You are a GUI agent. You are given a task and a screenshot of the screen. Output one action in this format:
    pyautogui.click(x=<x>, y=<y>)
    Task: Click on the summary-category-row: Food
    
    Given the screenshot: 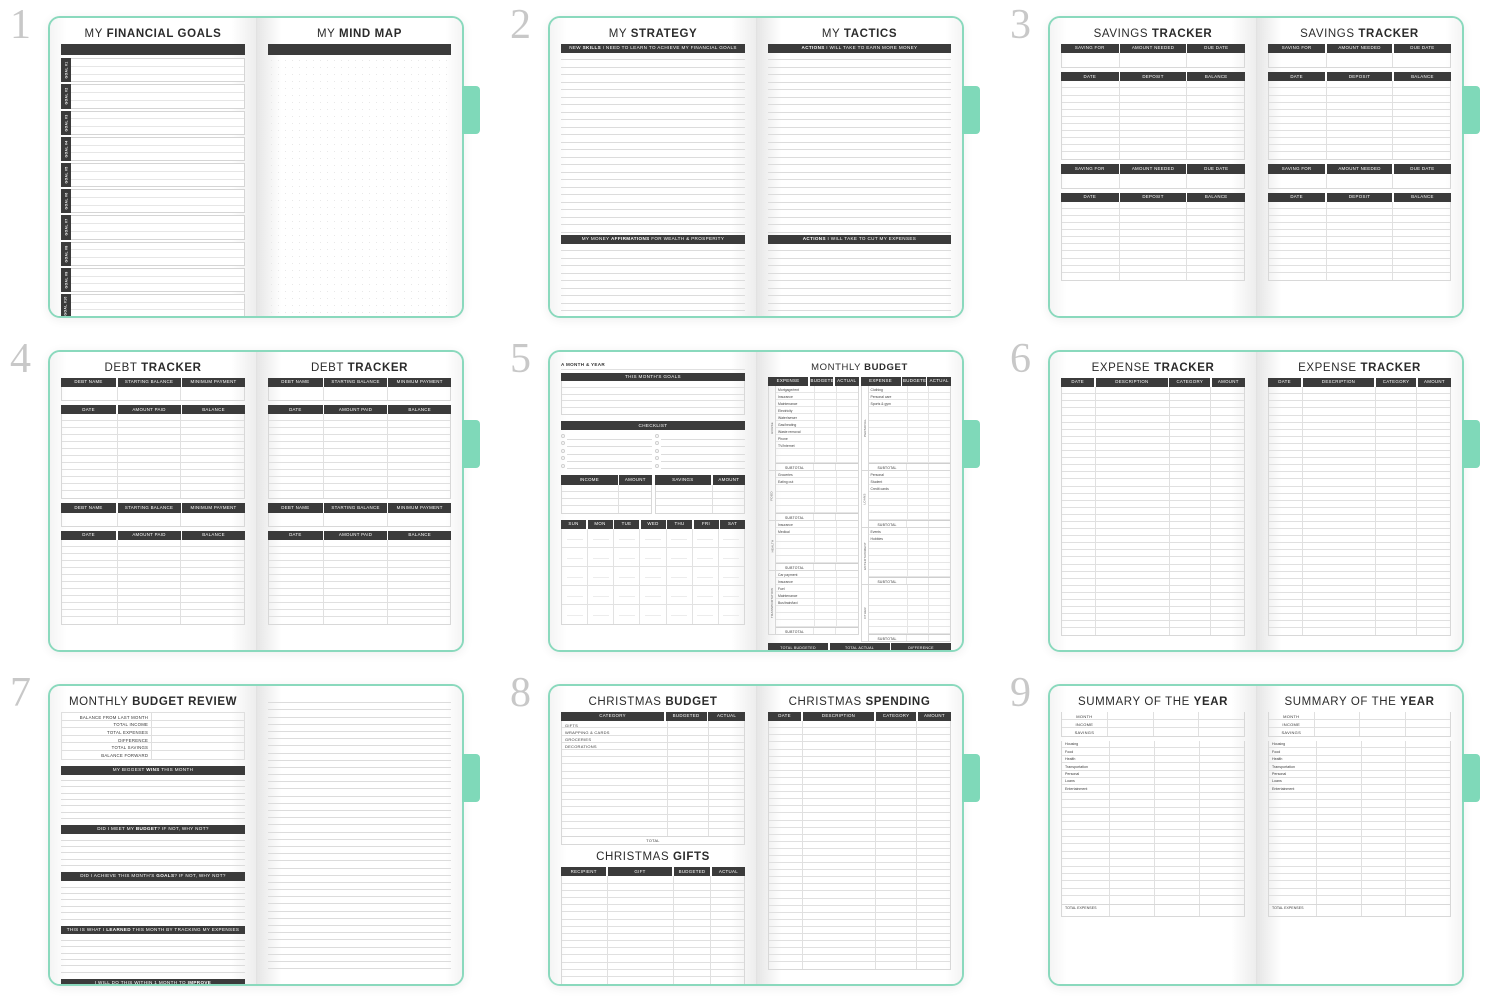 What is the action you would take?
    pyautogui.click(x=1153, y=752)
    